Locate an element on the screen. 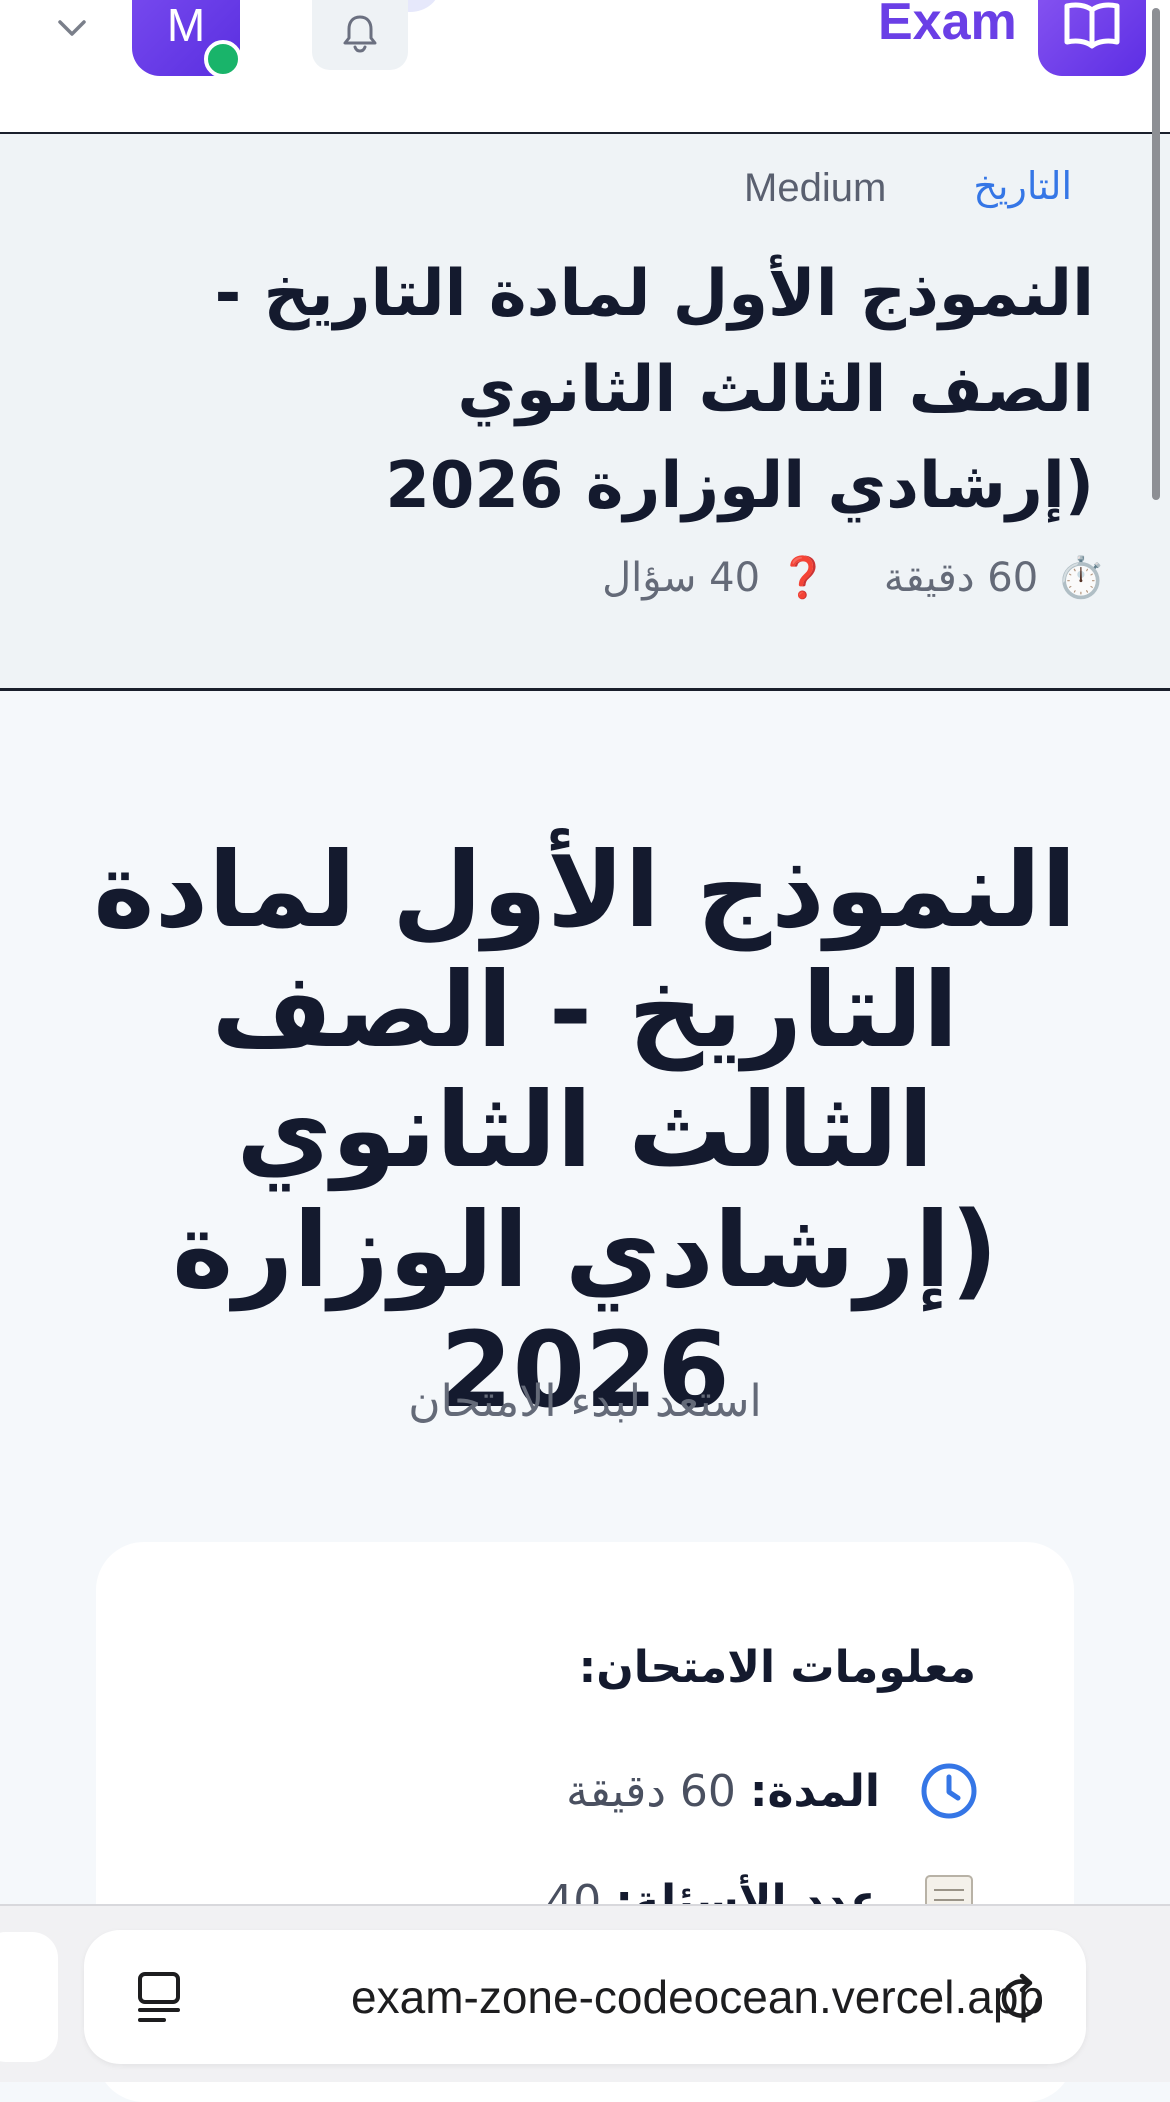 This screenshot has width=1170, height=2102. bell-icon is located at coordinates (360, 34).